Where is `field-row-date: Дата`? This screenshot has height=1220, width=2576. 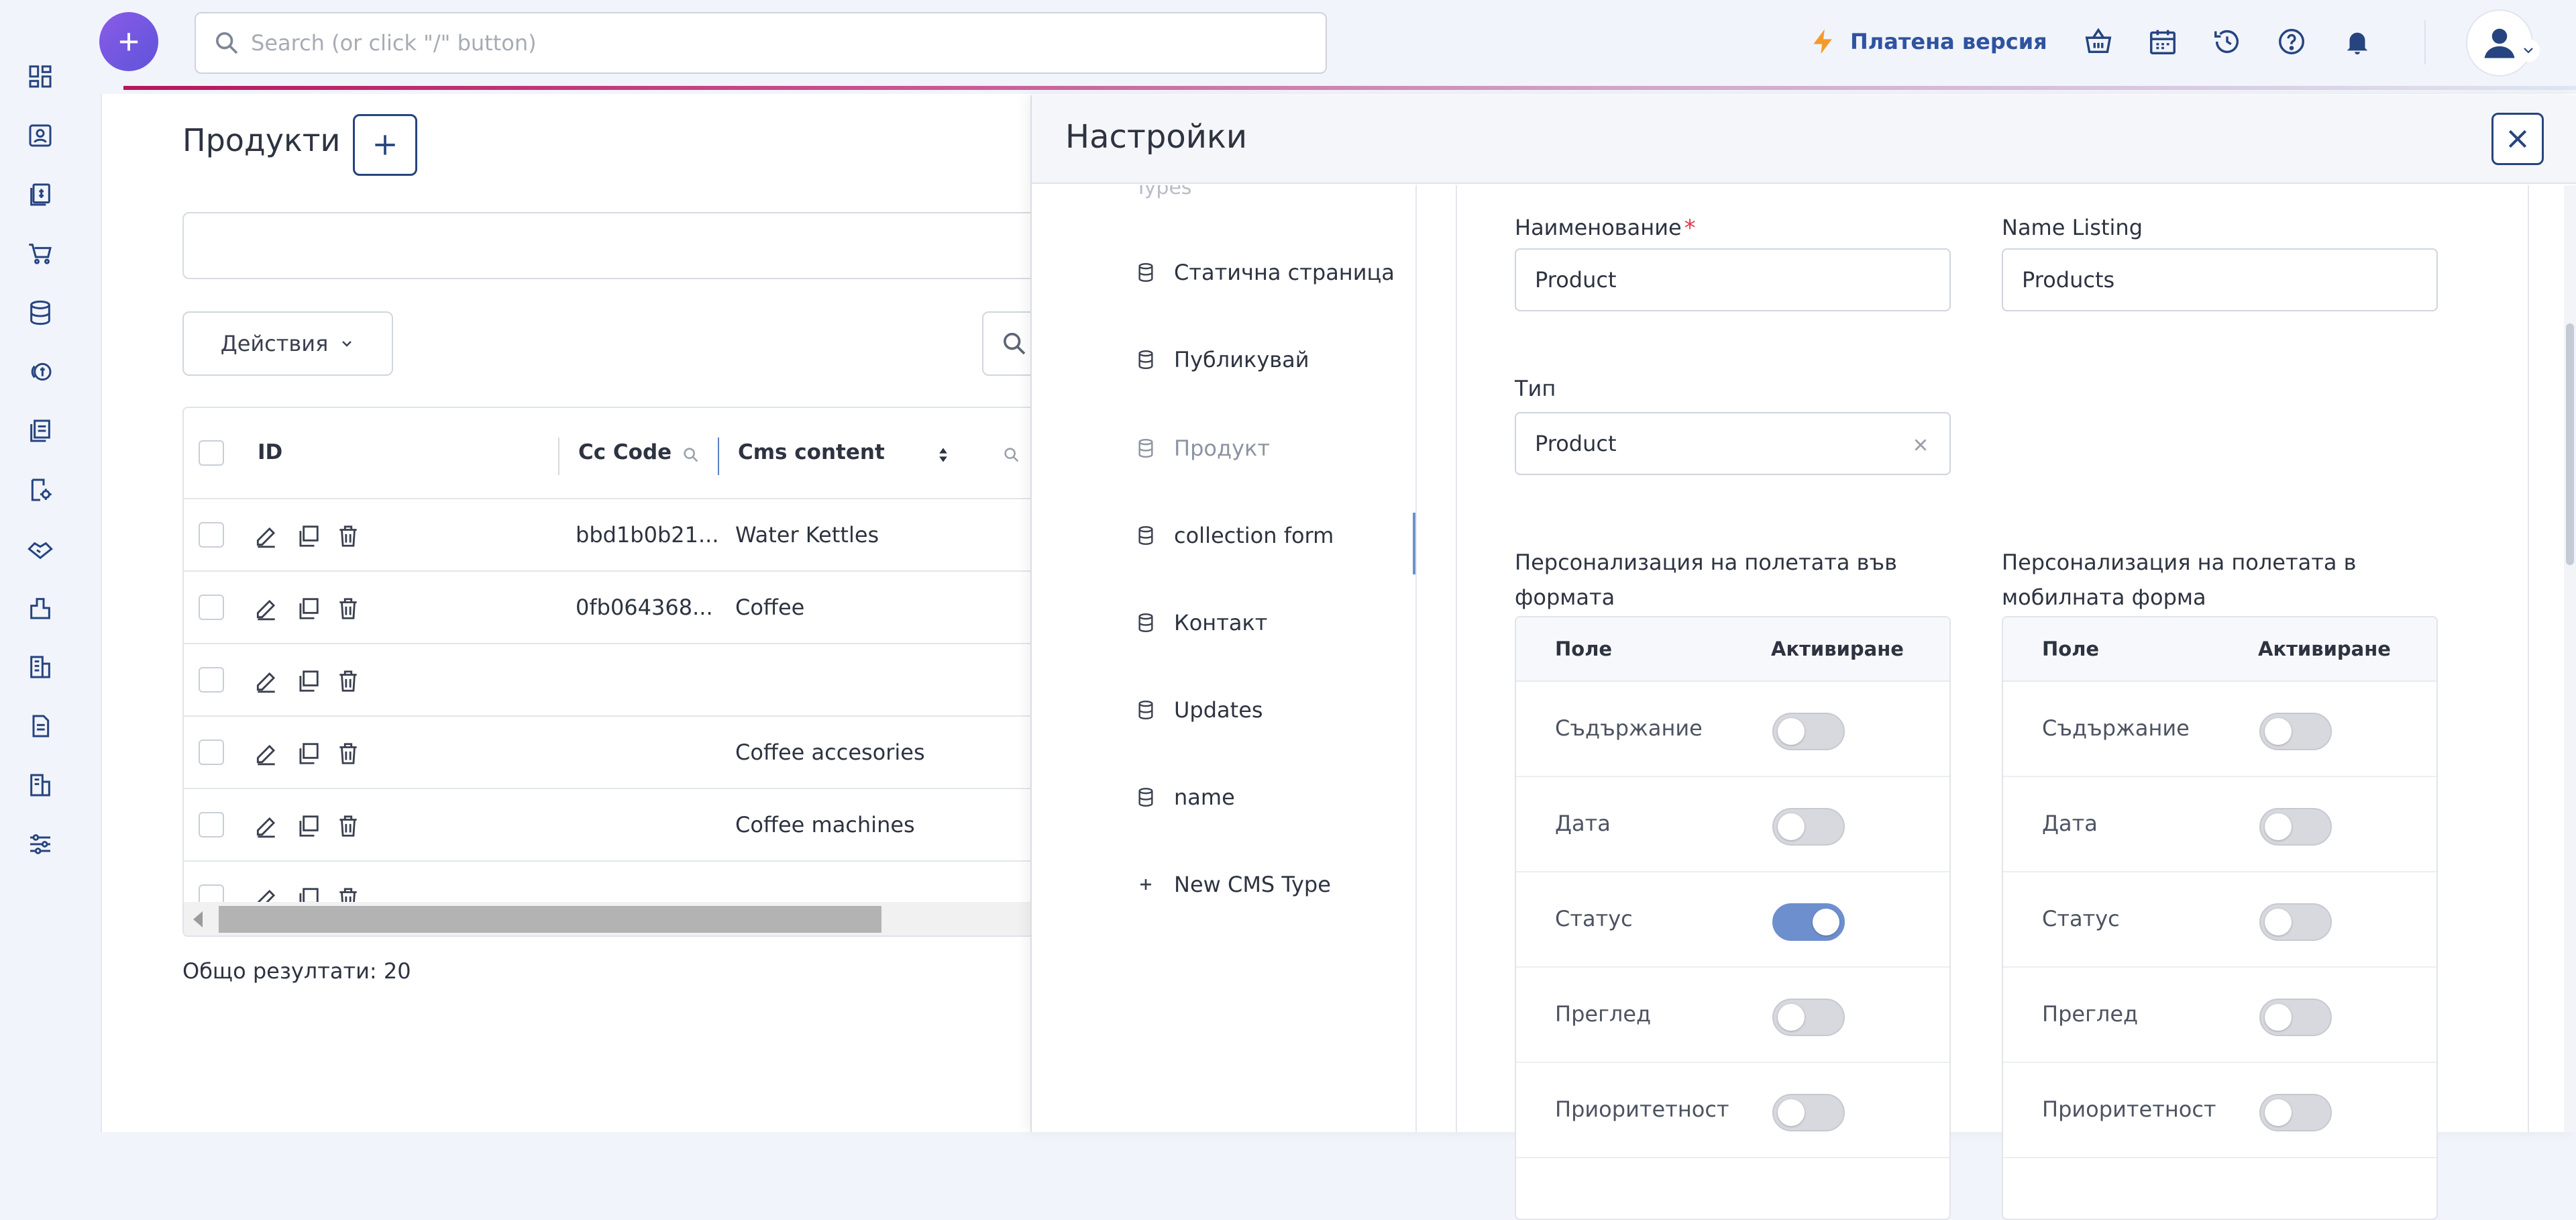 field-row-date: Дата is located at coordinates (2219, 824).